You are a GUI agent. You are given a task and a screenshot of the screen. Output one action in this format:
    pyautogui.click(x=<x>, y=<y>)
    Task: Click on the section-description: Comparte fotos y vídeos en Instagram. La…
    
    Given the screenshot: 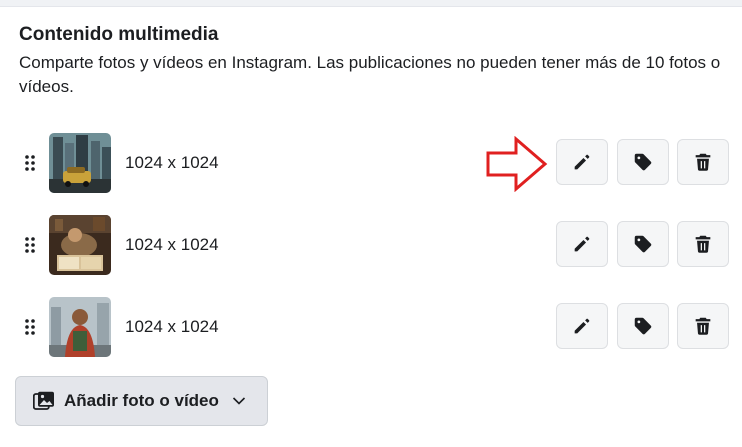 What is the action you would take?
    pyautogui.click(x=370, y=74)
    